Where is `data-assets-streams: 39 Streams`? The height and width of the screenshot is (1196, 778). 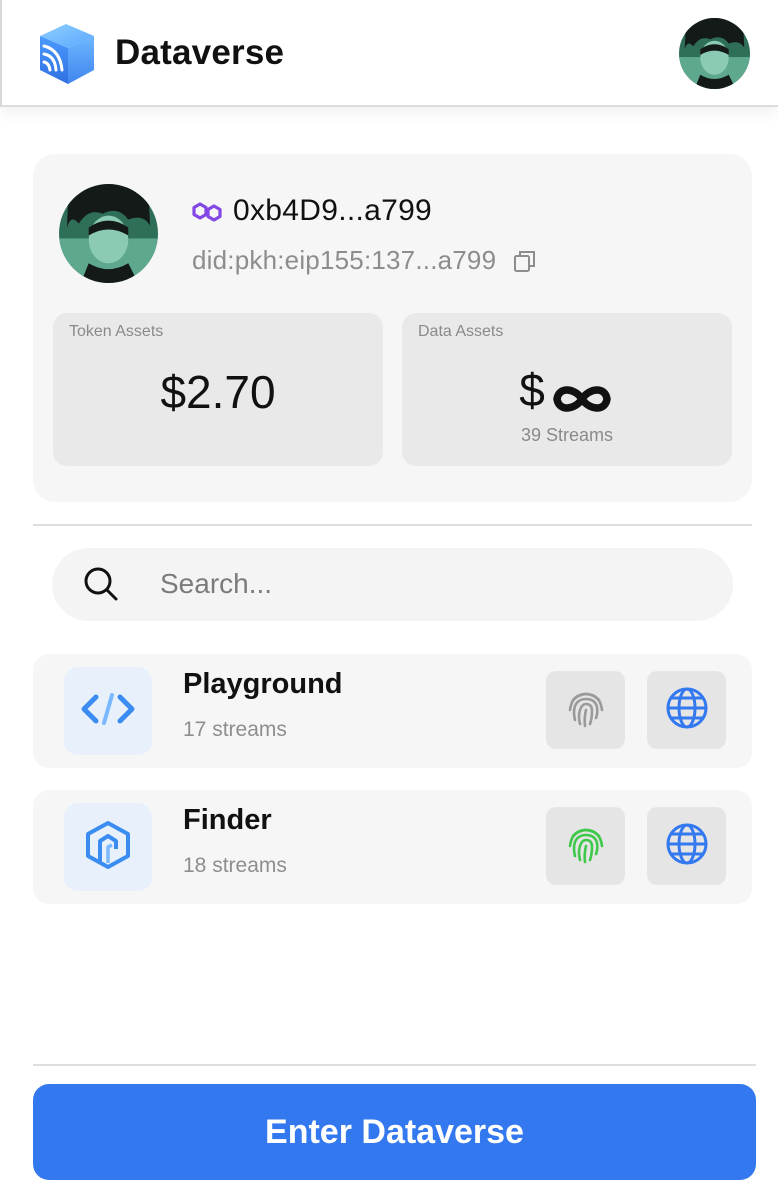 data-assets-streams: 39 Streams is located at coordinates (567, 435).